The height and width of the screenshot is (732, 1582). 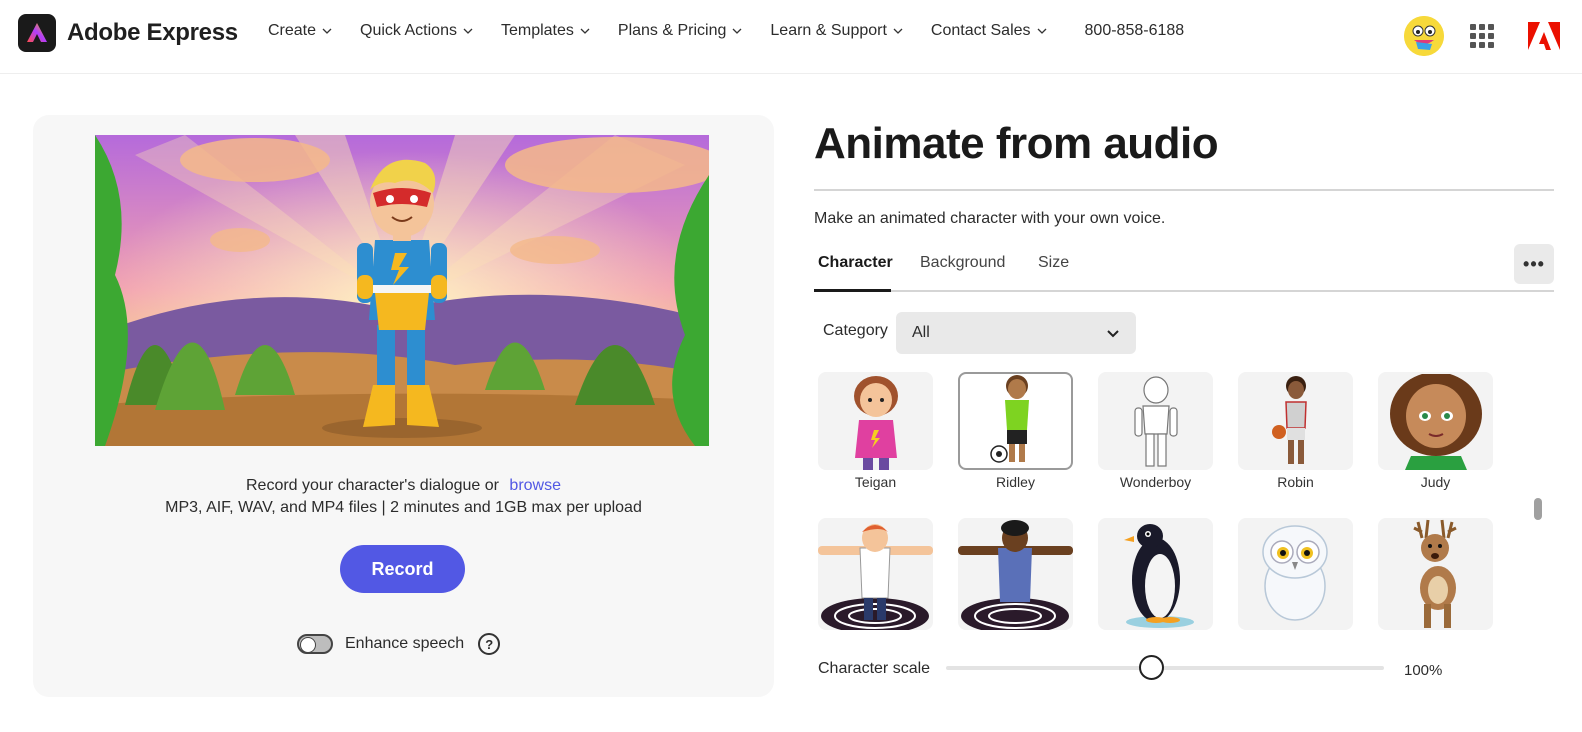 I want to click on enhance-speech-label: Enhance speech, so click(x=405, y=643).